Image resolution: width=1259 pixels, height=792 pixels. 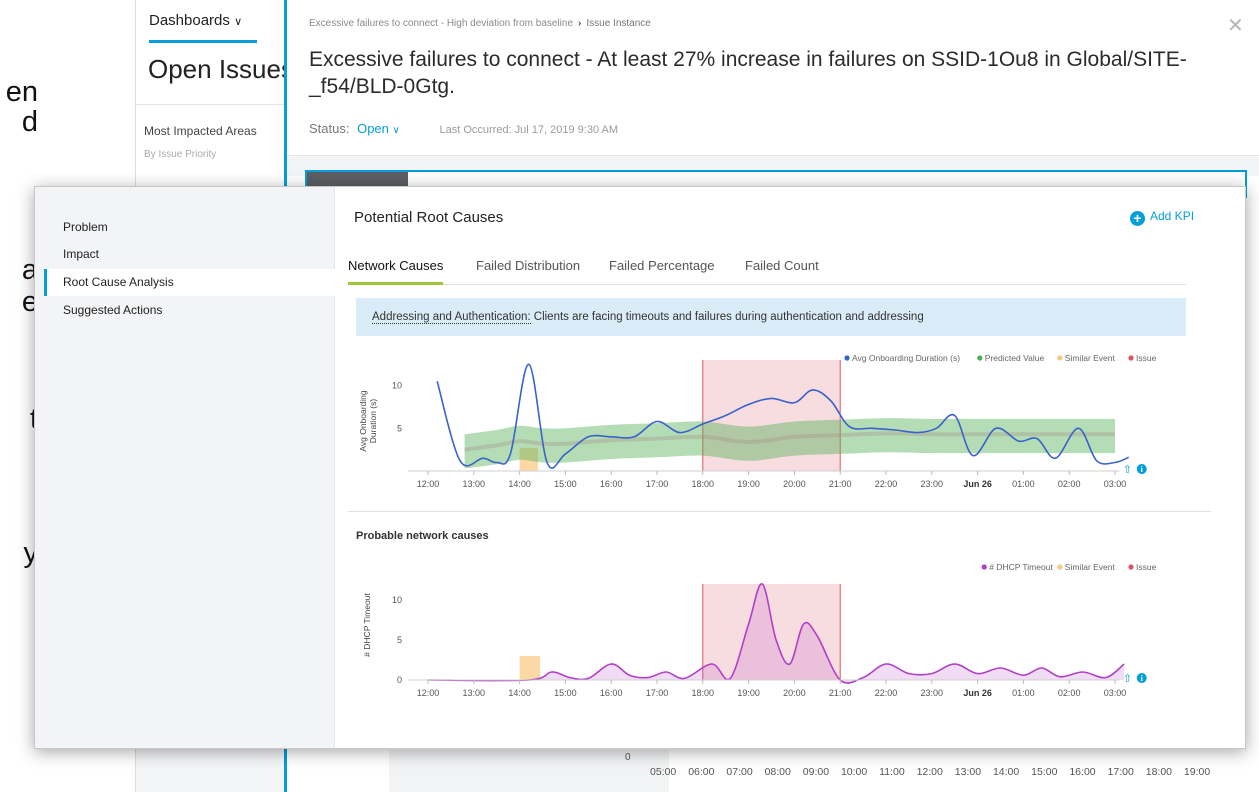 I want to click on dashboards-underline, so click(x=203, y=41).